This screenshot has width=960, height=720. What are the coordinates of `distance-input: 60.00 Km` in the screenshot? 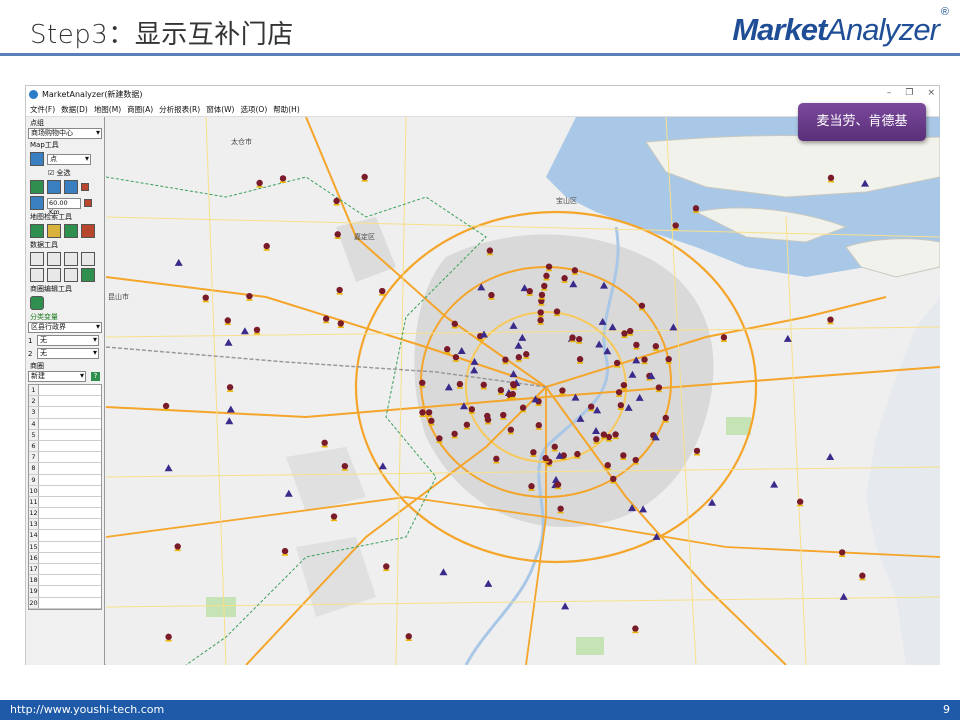 It's located at (64, 206).